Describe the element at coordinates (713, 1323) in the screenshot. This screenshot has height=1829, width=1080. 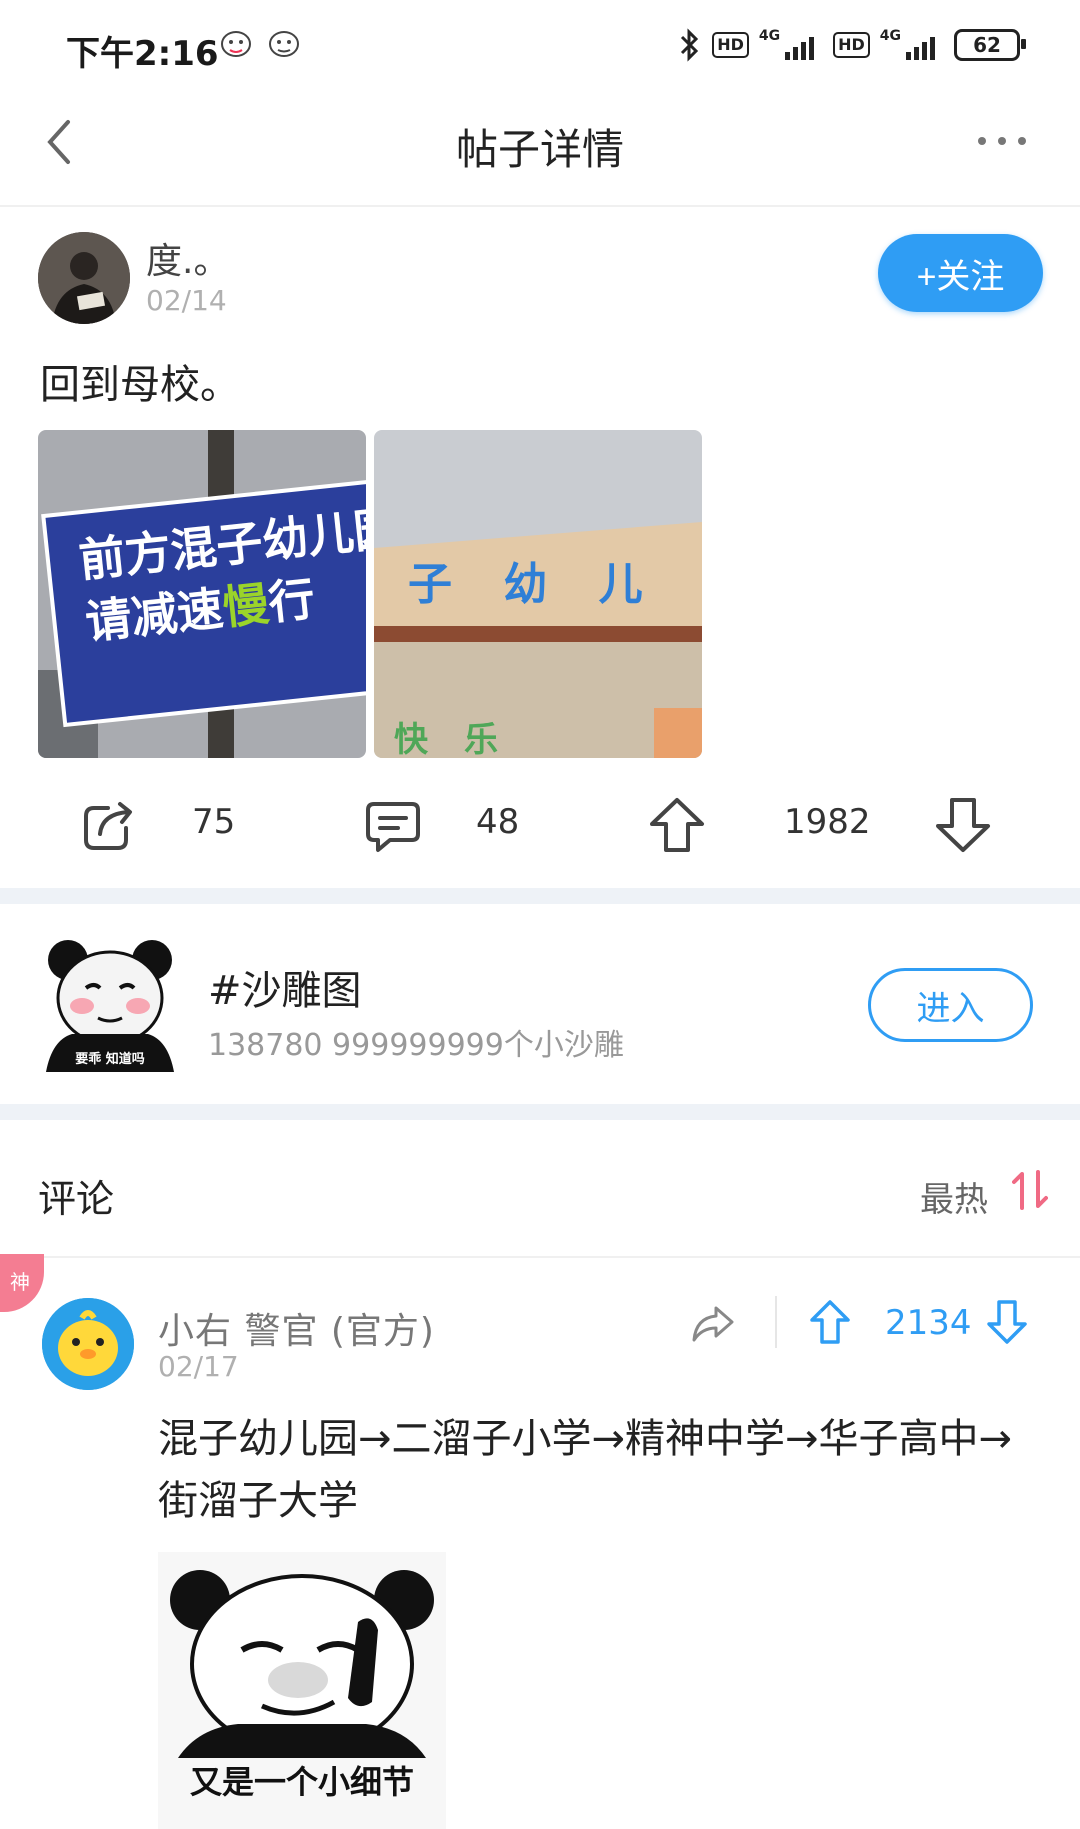
I see `comment-share-icon` at that location.